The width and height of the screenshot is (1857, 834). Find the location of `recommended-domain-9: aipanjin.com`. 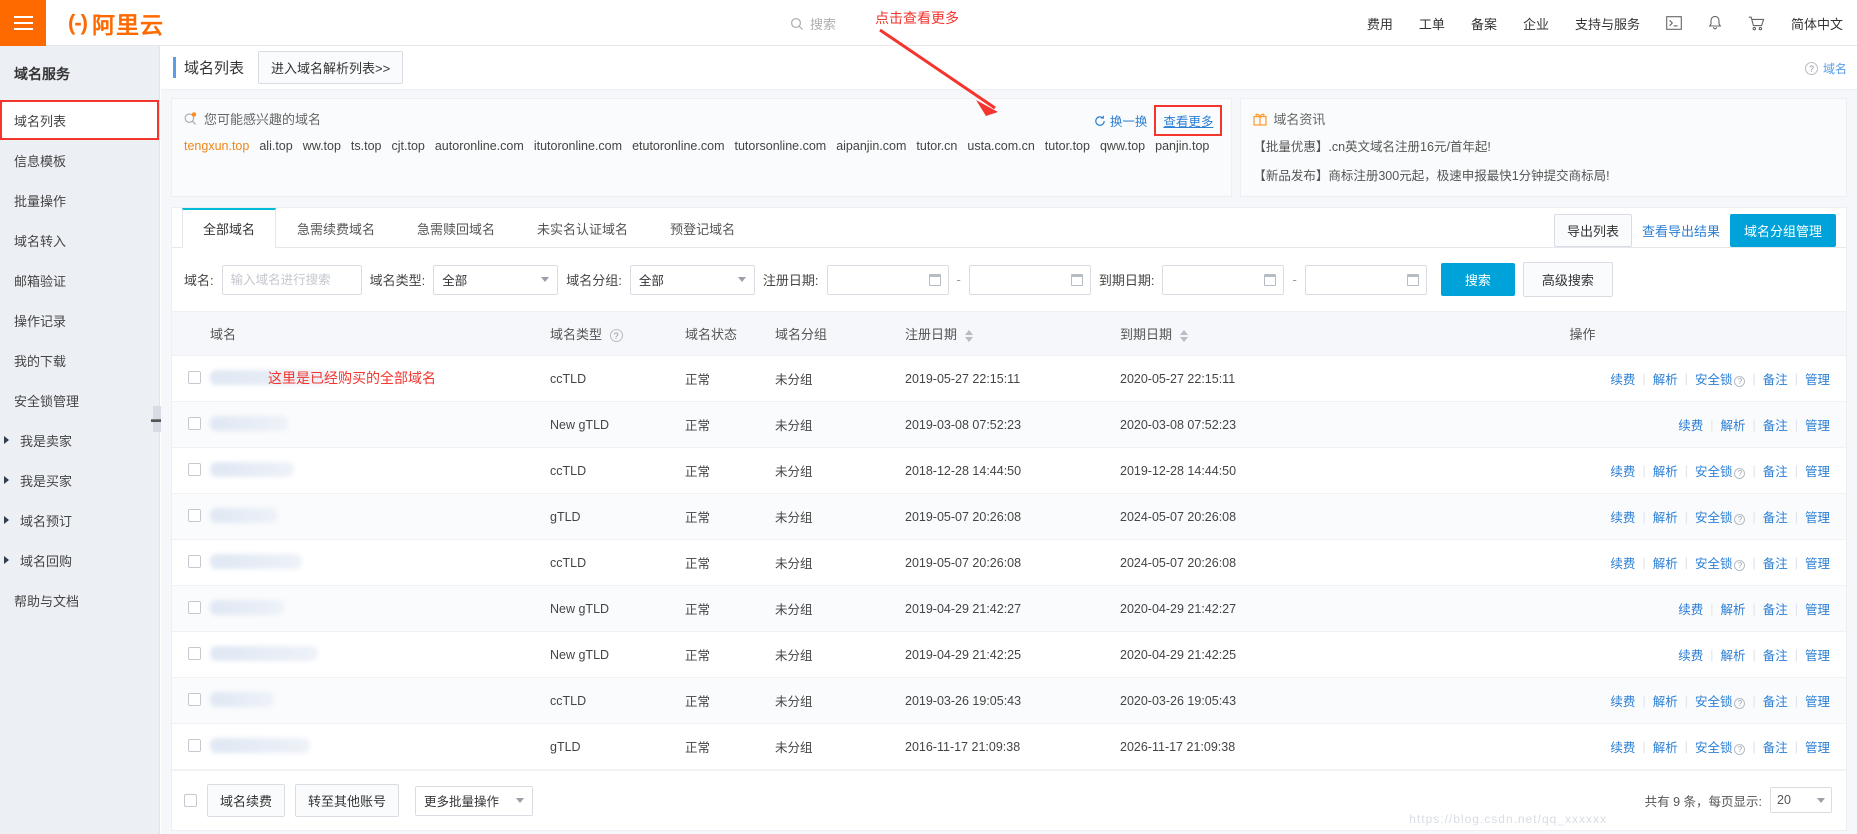

recommended-domain-9: aipanjin.com is located at coordinates (871, 146).